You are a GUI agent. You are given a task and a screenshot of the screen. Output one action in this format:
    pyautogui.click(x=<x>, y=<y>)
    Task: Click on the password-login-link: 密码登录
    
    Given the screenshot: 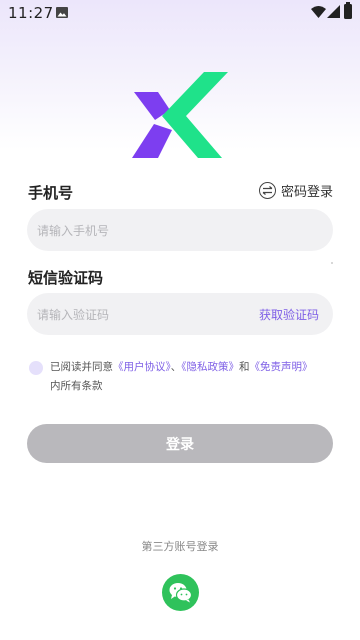 What is the action you would take?
    pyautogui.click(x=295, y=190)
    